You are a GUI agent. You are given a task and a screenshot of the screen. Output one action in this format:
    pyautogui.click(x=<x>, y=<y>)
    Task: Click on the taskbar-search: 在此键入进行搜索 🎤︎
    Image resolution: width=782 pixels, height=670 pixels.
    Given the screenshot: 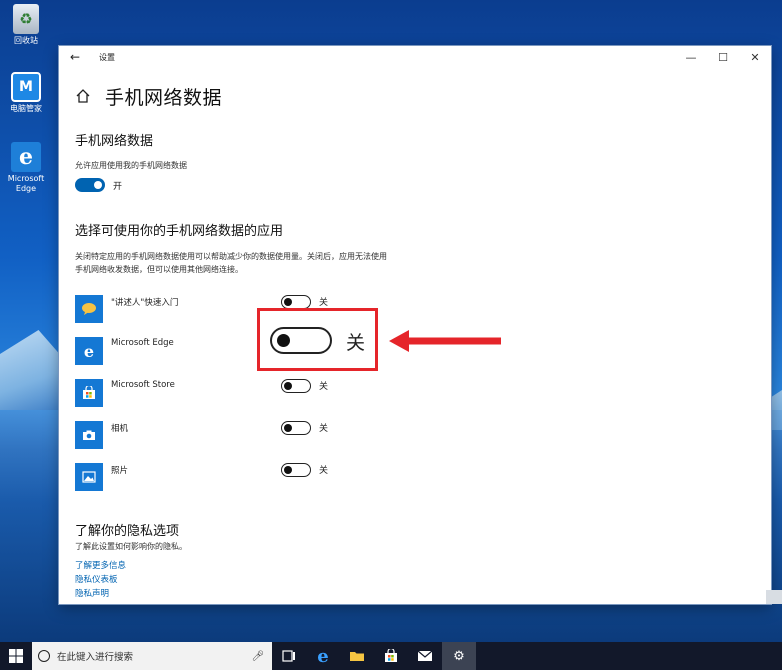 What is the action you would take?
    pyautogui.click(x=152, y=656)
    